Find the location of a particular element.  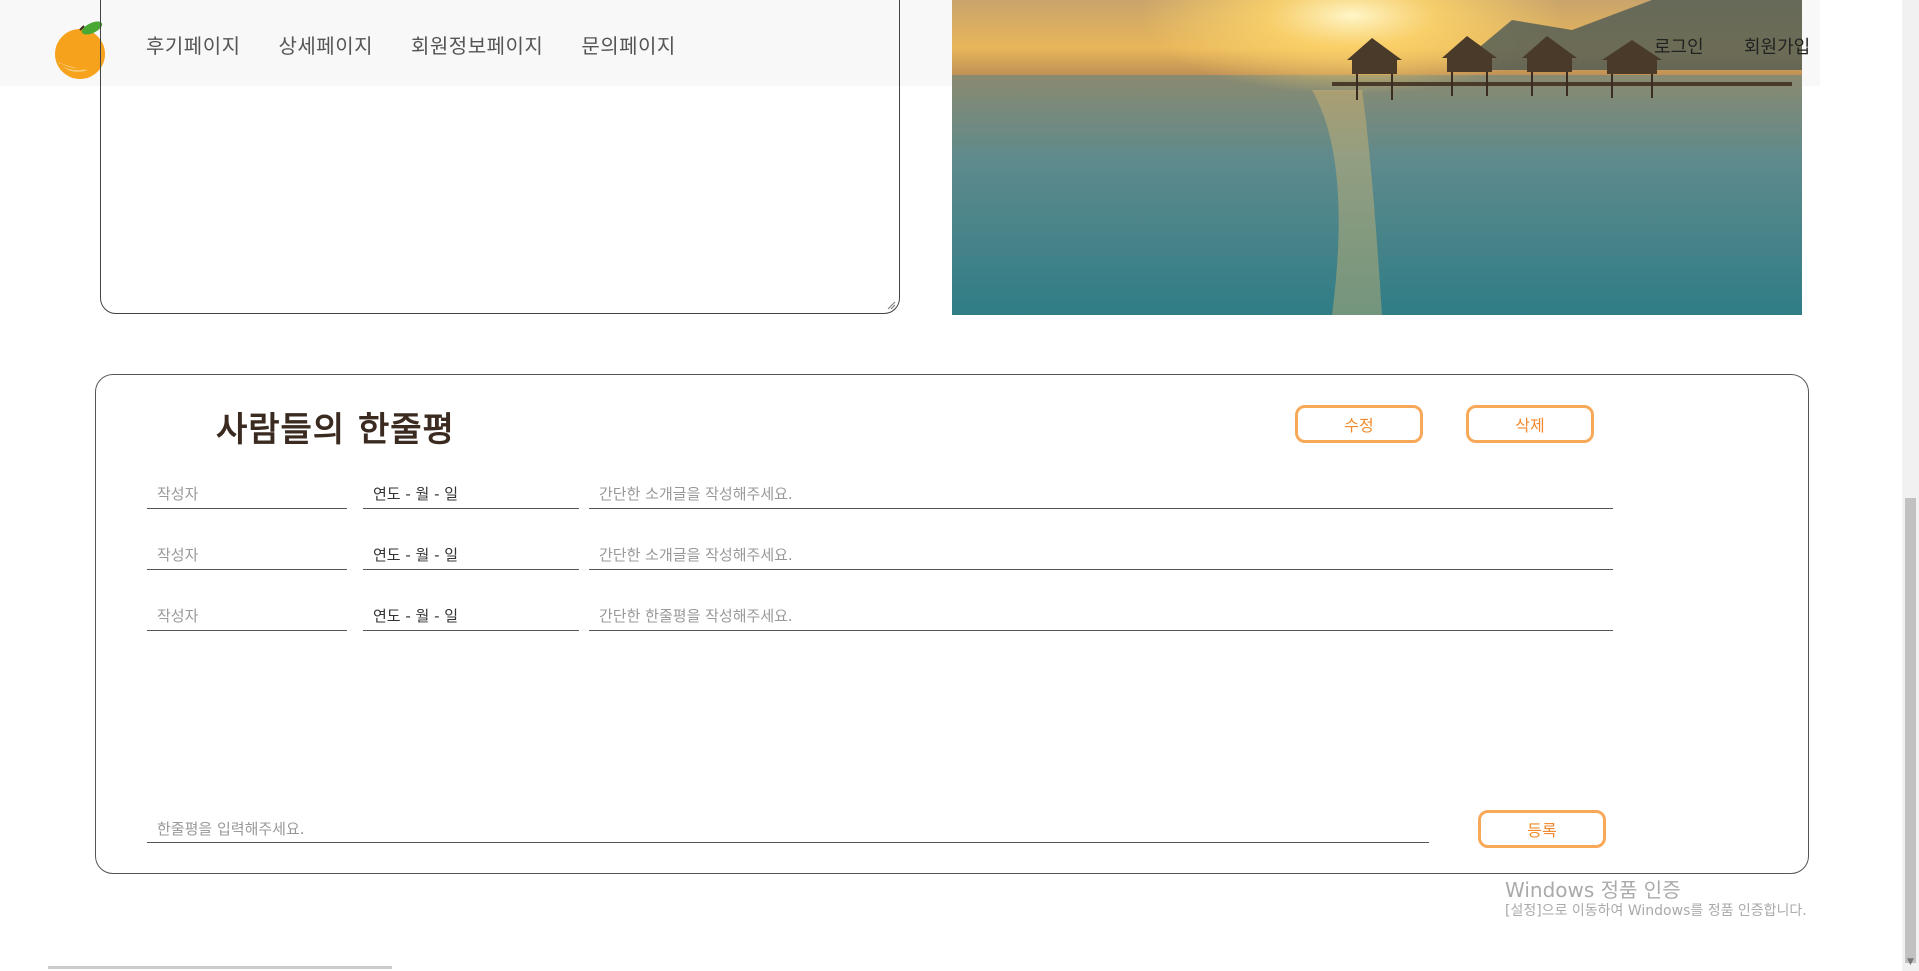

review-title: 사람들의 한줄평 is located at coordinates (335, 430).